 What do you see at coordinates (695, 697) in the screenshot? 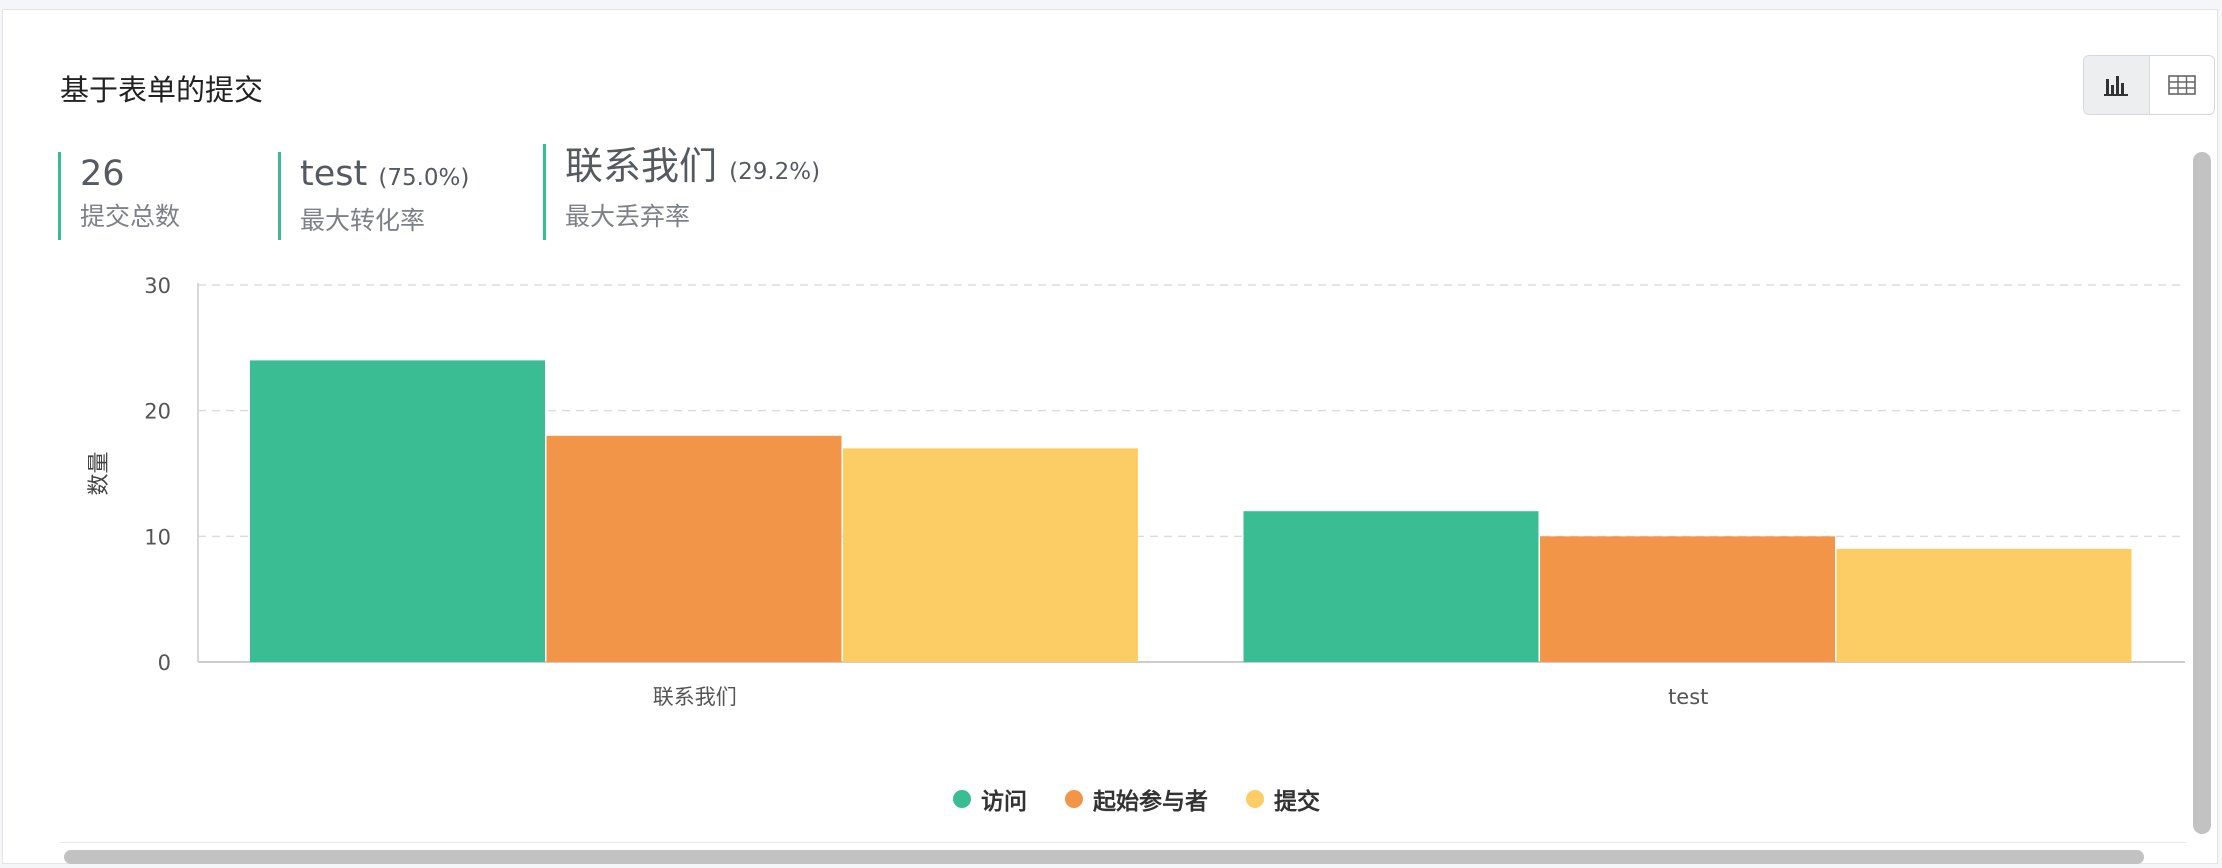
I see `x-tick-label: 联系我们` at bounding box center [695, 697].